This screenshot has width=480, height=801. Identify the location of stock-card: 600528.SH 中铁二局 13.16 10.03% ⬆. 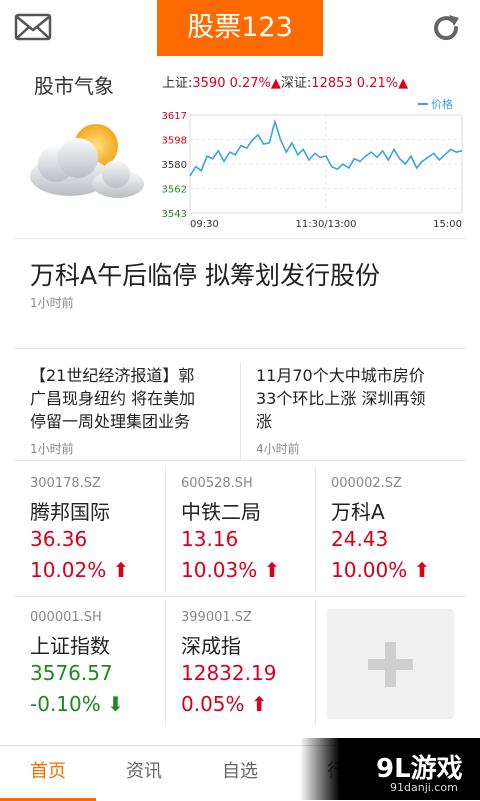
(251, 536).